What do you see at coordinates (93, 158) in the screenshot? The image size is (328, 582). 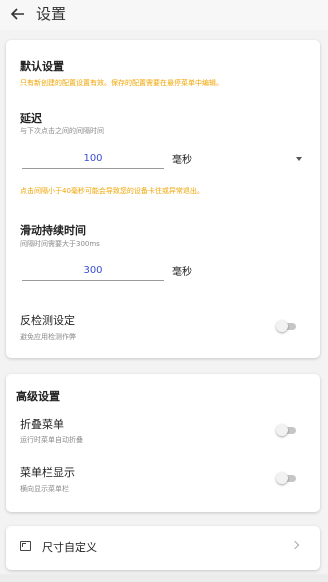 I see `delay-input` at bounding box center [93, 158].